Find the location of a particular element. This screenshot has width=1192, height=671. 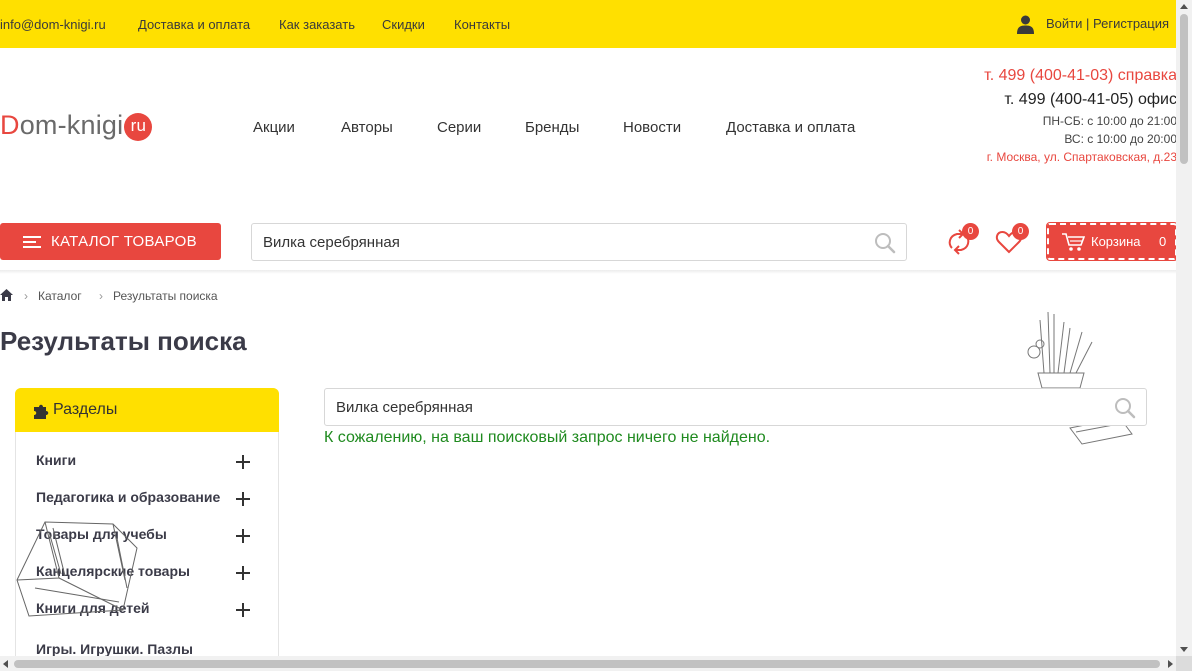

header-search-input is located at coordinates (541, 242).